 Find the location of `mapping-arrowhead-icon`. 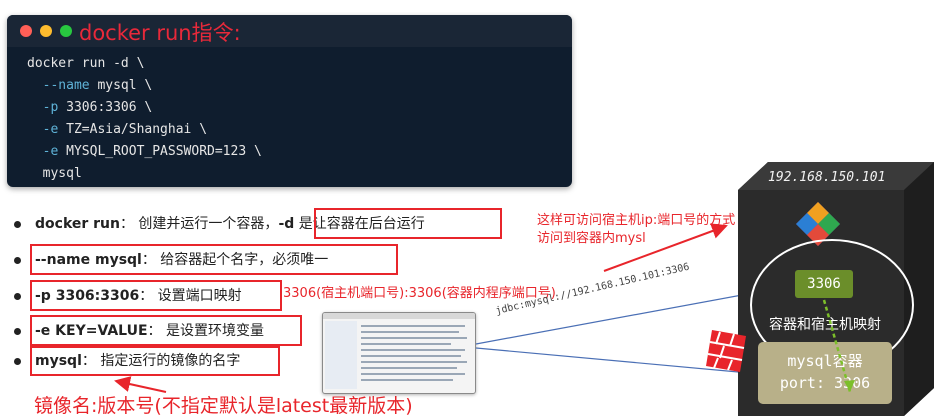

mapping-arrowhead-icon is located at coordinates (849, 386).